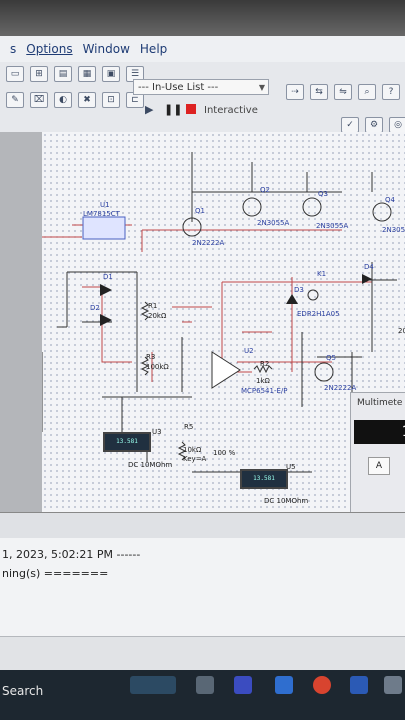 The image size is (405, 720). Describe the element at coordinates (195, 459) in the screenshot. I see `r5-key-label: Key=A` at that location.